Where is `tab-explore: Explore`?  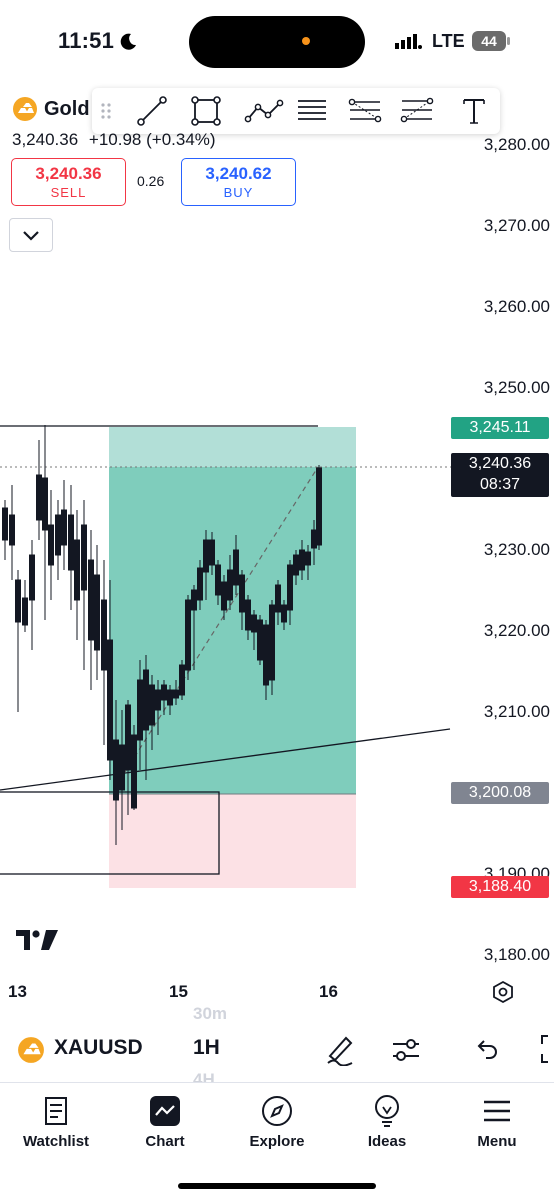 tab-explore: Explore is located at coordinates (277, 1121).